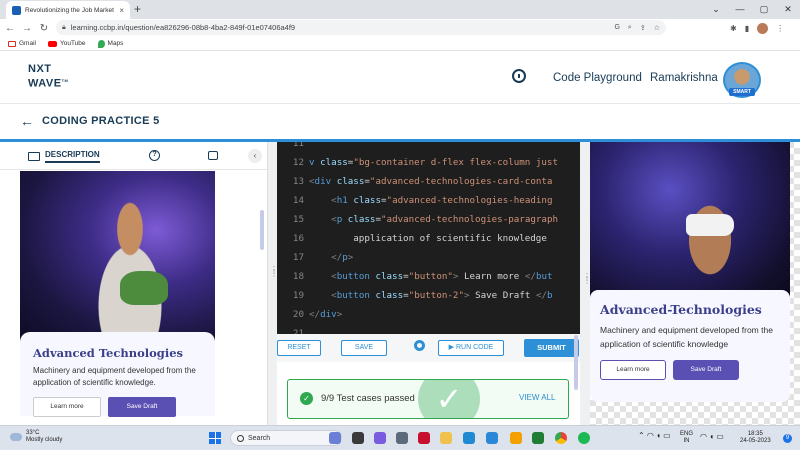 Image resolution: width=800 pixels, height=450 pixels. What do you see at coordinates (712, 437) in the screenshot?
I see `network-volume-battery-icons: ◠ ◖ ▭` at bounding box center [712, 437].